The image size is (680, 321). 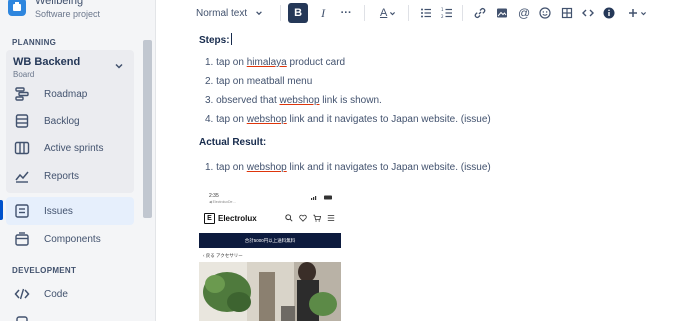 I want to click on spellcheck-word: himalaya, so click(x=266, y=62).